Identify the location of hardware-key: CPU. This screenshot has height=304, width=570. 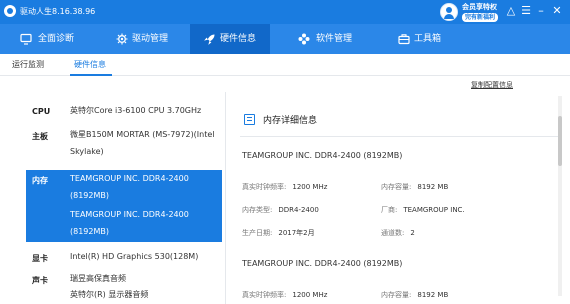
(41, 111).